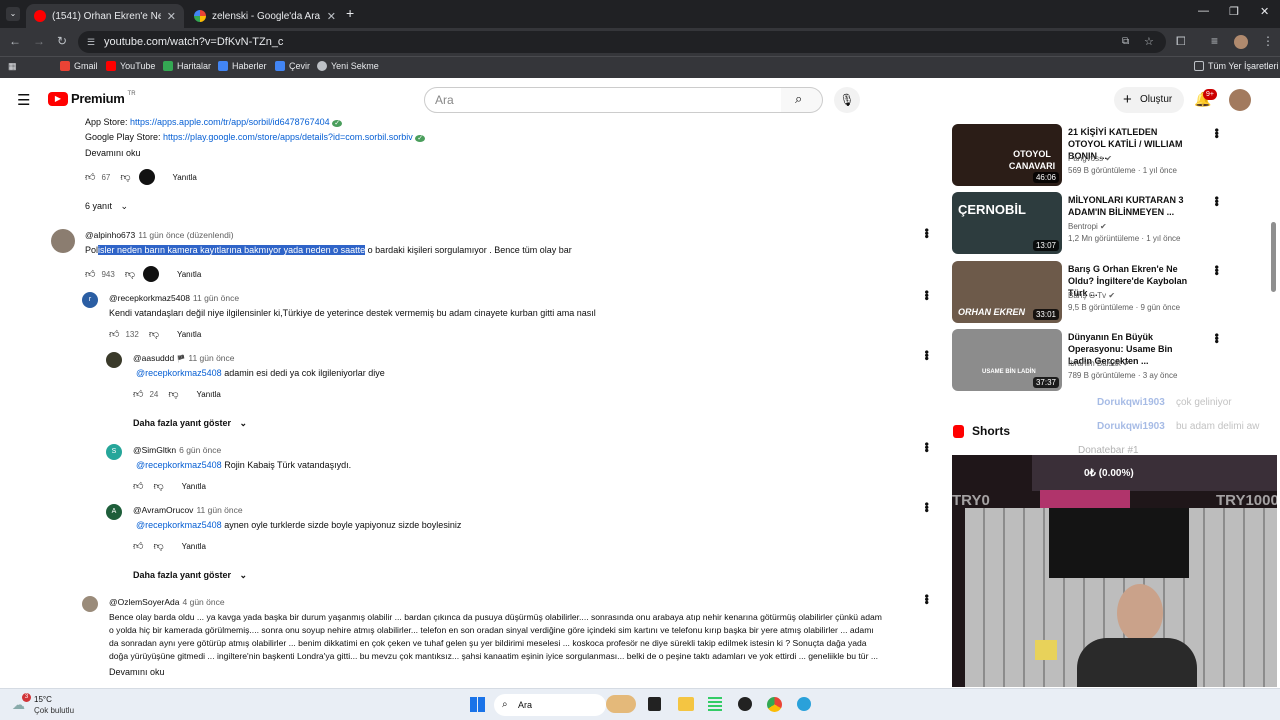  What do you see at coordinates (1007, 223) in the screenshot?
I see `video-thumbnail: ÇERNOBİL 13:07` at bounding box center [1007, 223].